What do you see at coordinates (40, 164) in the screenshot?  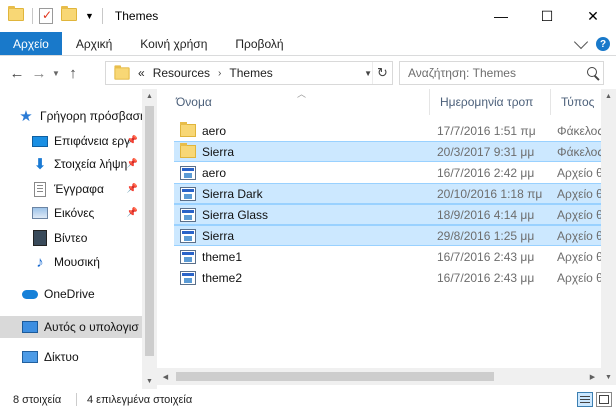 I see `download-icon: ⬇` at bounding box center [40, 164].